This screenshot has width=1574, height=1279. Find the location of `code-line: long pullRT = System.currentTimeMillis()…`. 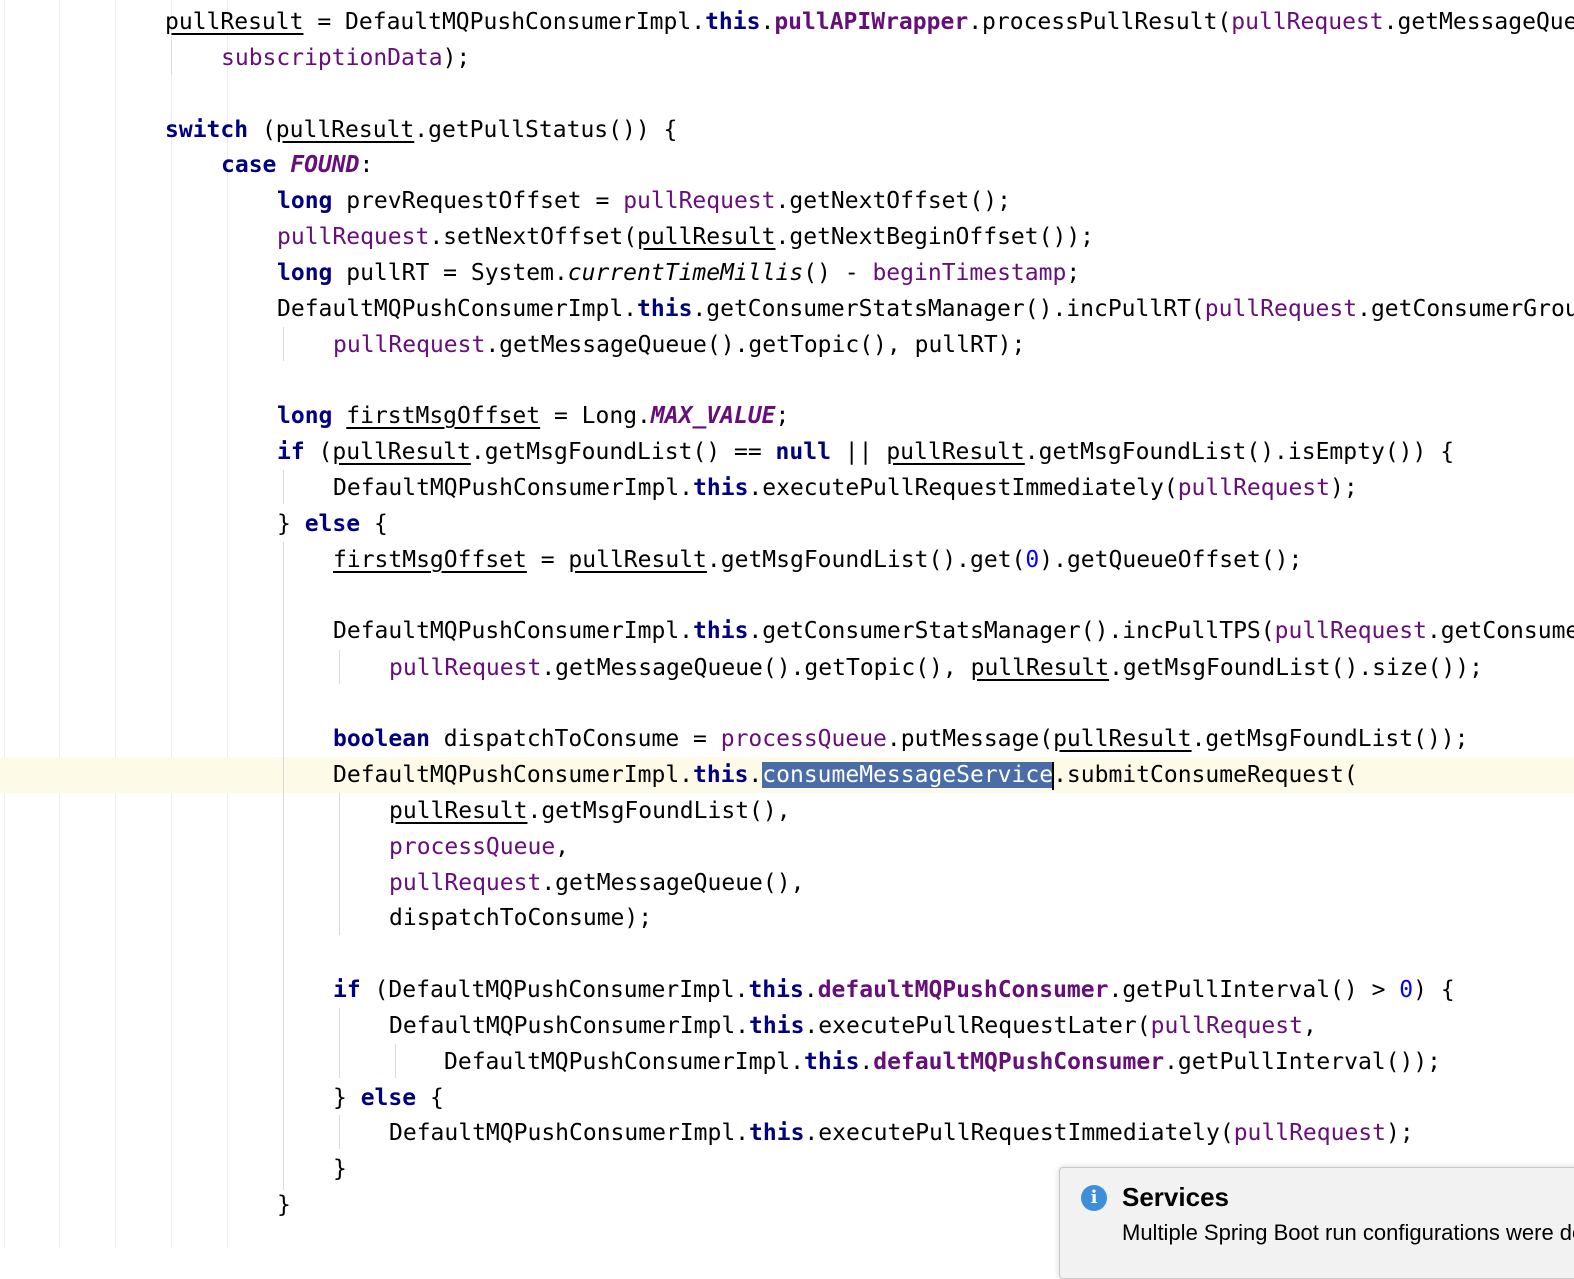

code-line: long pullRT = System.currentTimeMillis()… is located at coordinates (678, 273).